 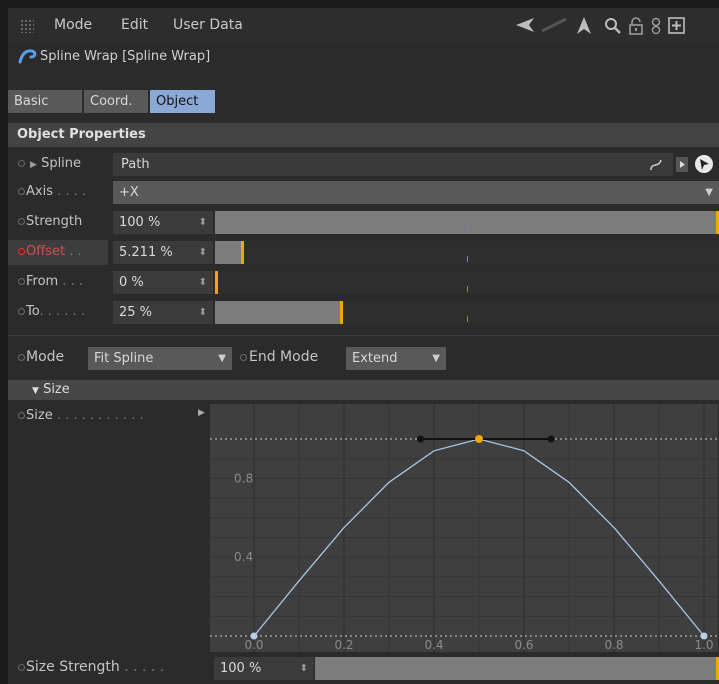 What do you see at coordinates (42, 281) in the screenshot?
I see `from-label: From` at bounding box center [42, 281].